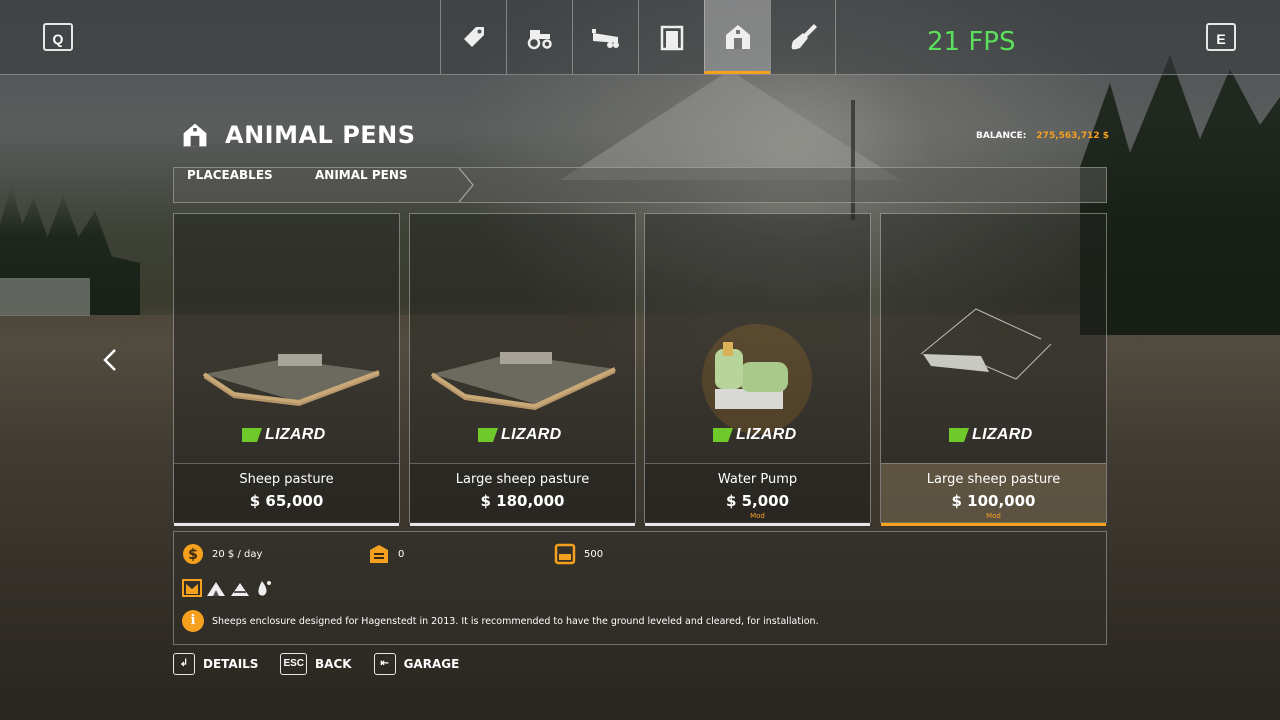  What do you see at coordinates (230, 185) in the screenshot?
I see `breadcrumb-item-placeables: PLACEABLES` at bounding box center [230, 185].